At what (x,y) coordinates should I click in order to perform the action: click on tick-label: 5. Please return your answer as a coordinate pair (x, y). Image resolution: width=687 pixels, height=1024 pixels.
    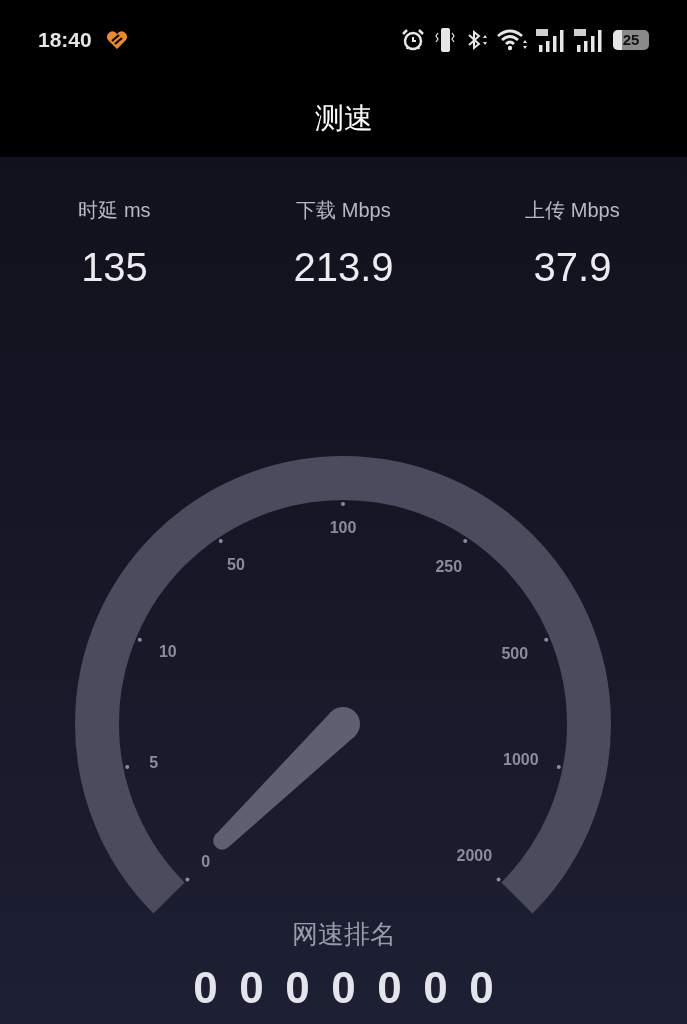
    Looking at the image, I should click on (154, 762).